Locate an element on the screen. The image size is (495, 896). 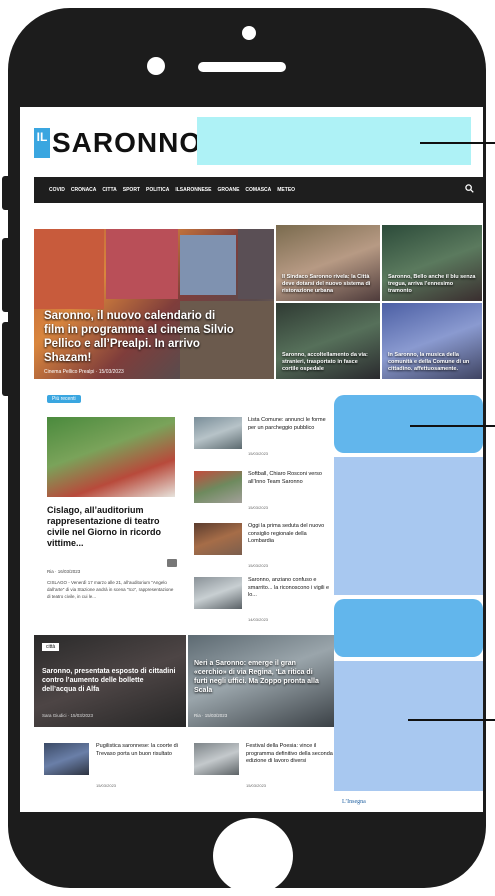
comment-icon is located at coordinates (172, 563).